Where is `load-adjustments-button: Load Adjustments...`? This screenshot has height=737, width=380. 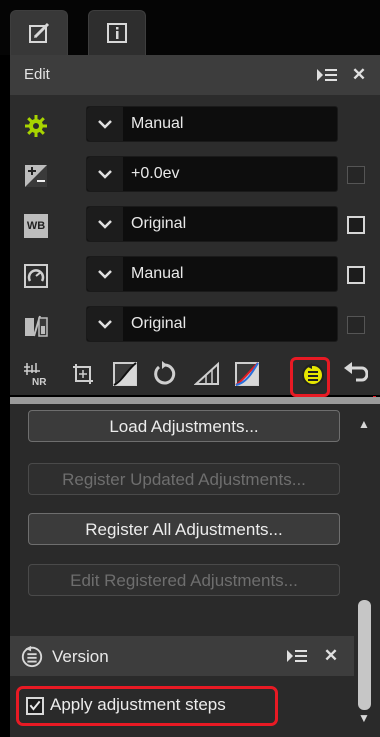
load-adjustments-button: Load Adjustments... is located at coordinates (184, 426).